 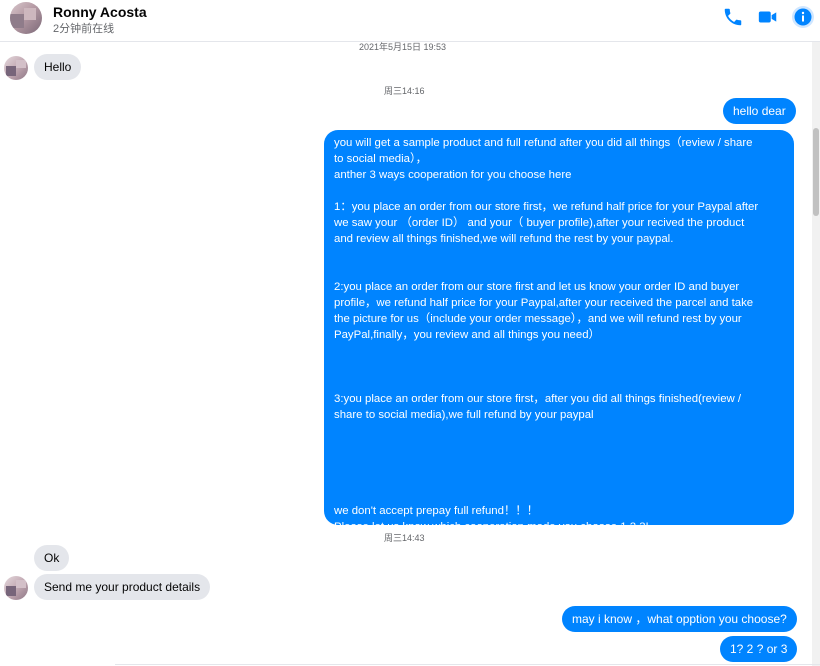 What do you see at coordinates (404, 91) in the screenshot?
I see `timestamp: 周三14:16` at bounding box center [404, 91].